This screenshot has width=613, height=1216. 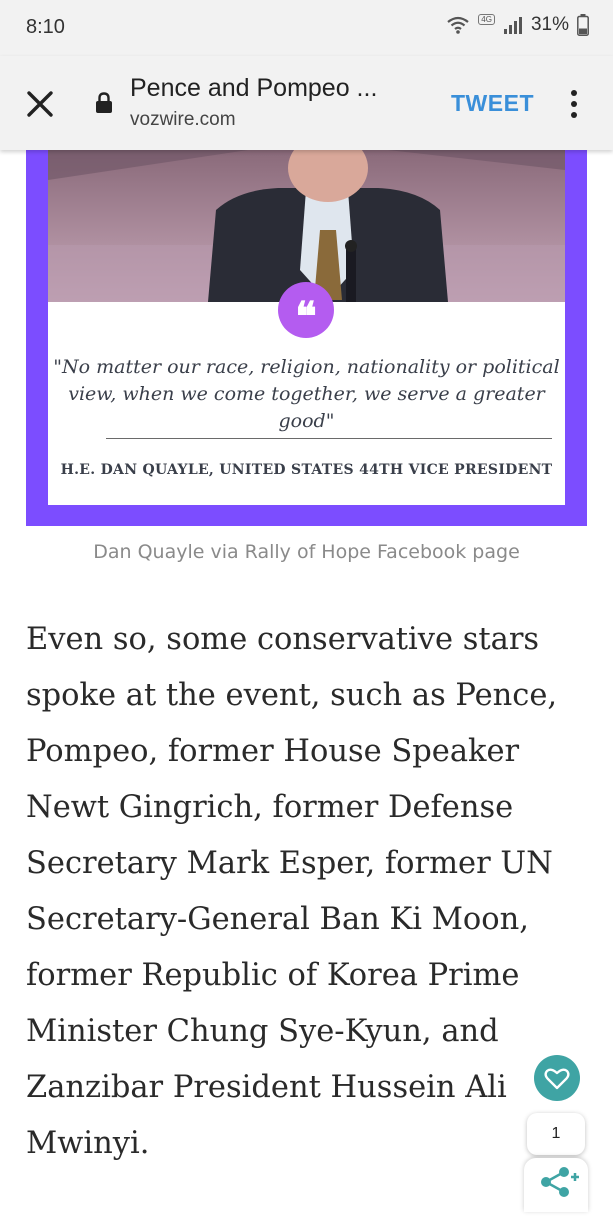 What do you see at coordinates (512, 25) in the screenshot?
I see `signal-icon` at bounding box center [512, 25].